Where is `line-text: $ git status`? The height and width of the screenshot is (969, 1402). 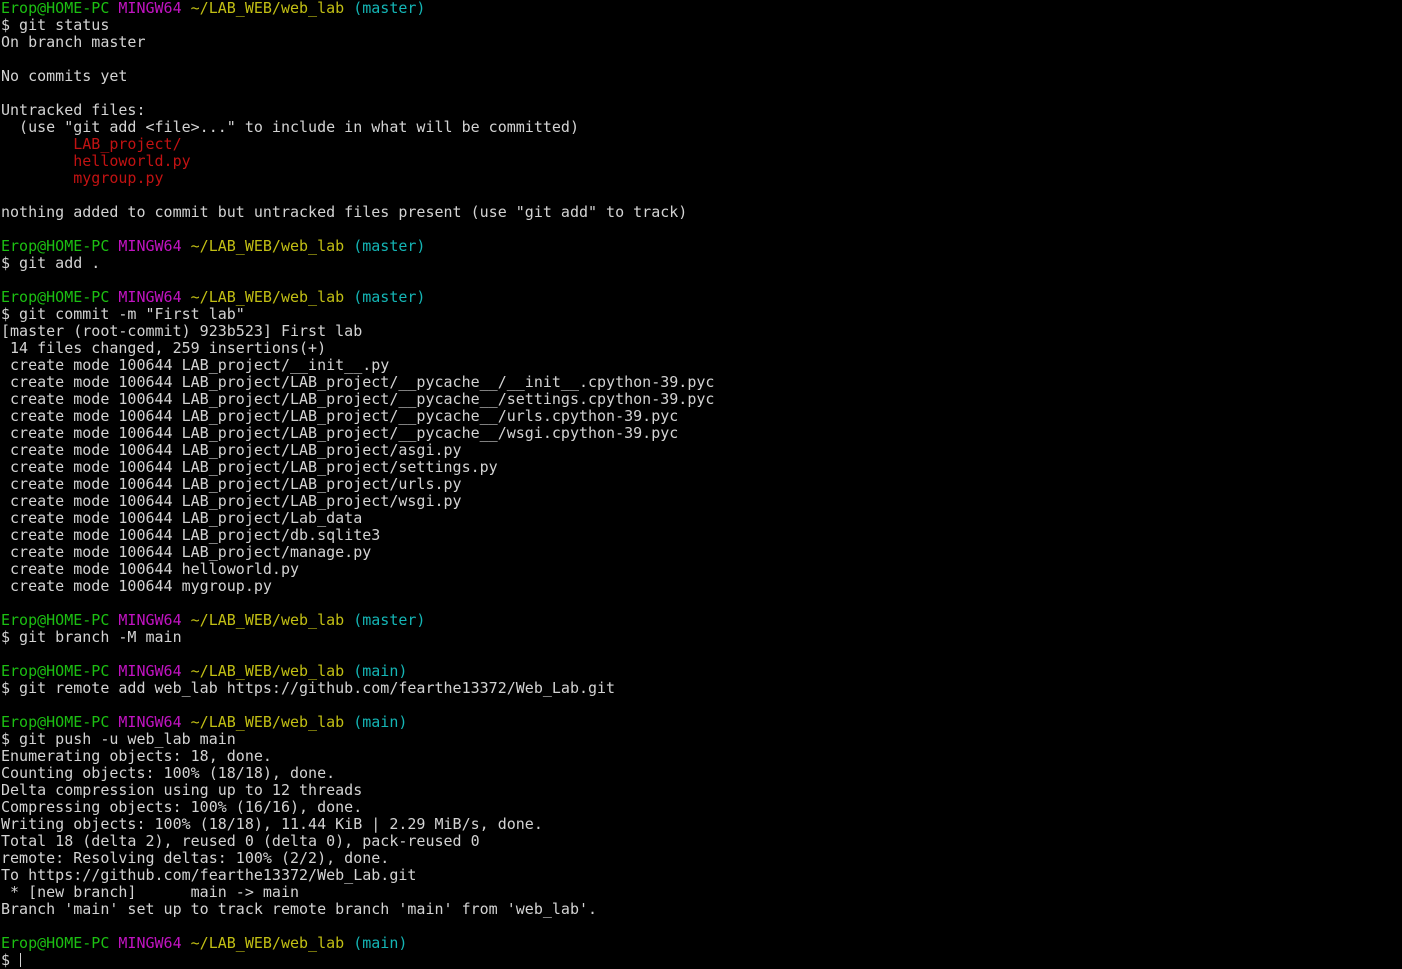
line-text: $ git status is located at coordinates (55, 25).